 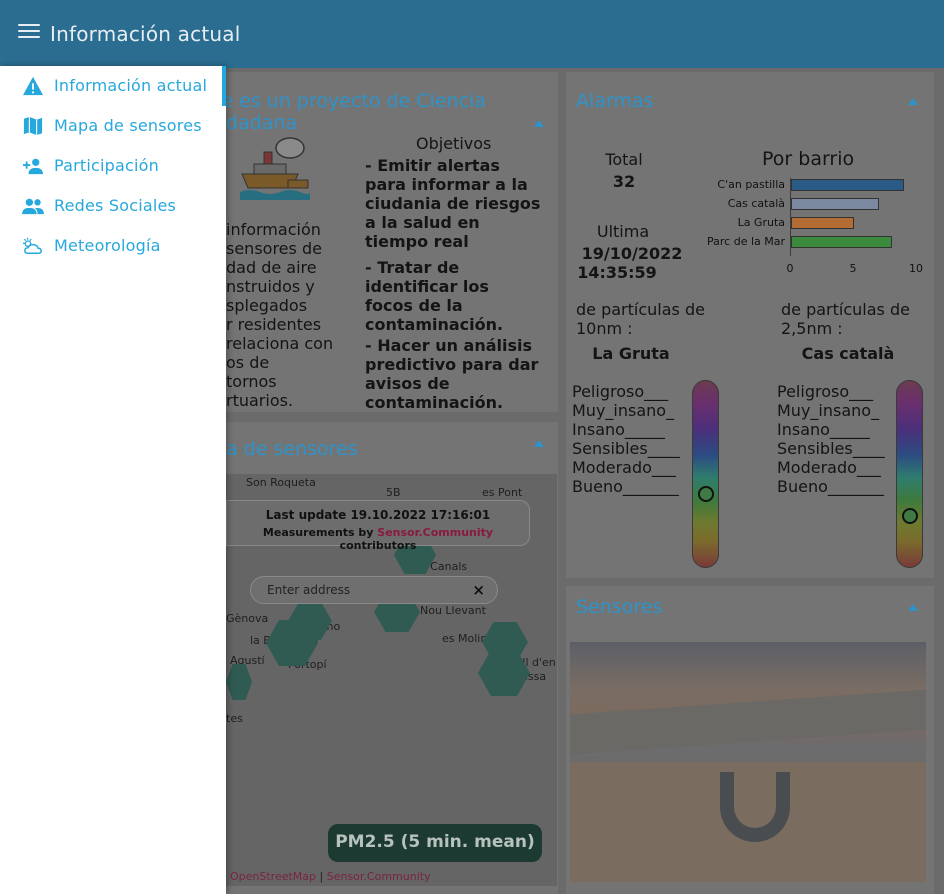 What do you see at coordinates (453, 610) in the screenshot?
I see `map-place-label: Nou Llevant` at bounding box center [453, 610].